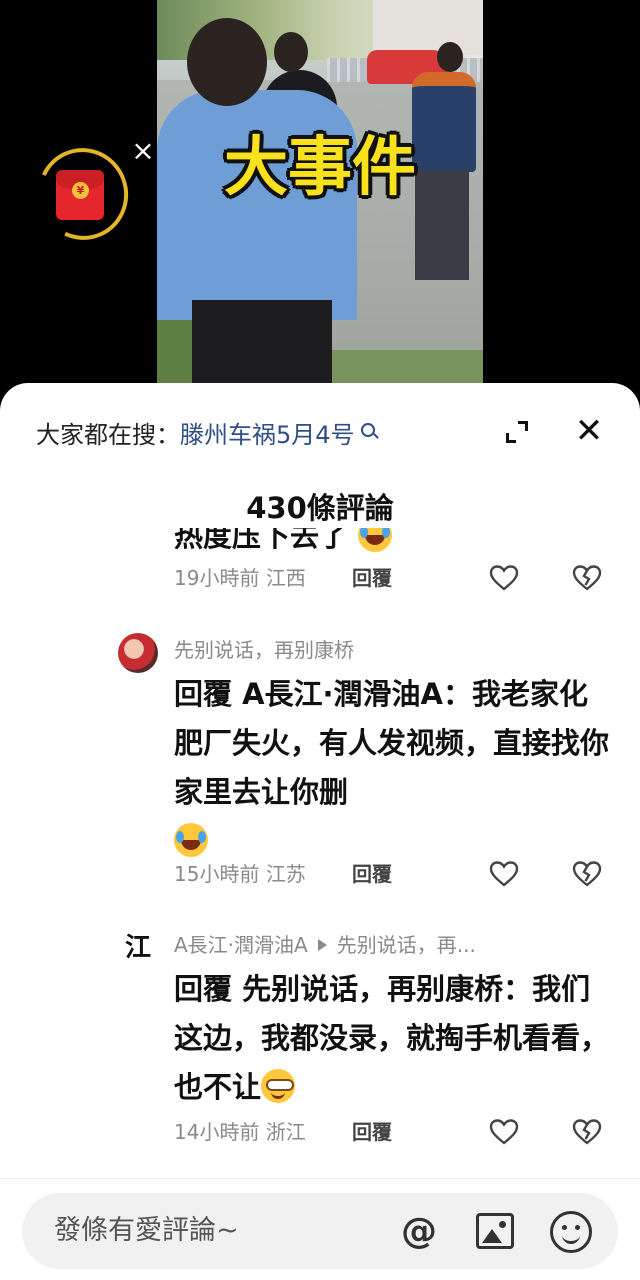 The image size is (640, 1280). I want to click on comment-username: 先别说话，再别康桥, so click(264, 650).